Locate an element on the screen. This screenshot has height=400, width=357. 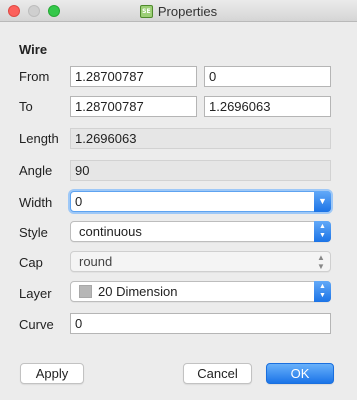
section-heading: Wire is located at coordinates (33, 49).